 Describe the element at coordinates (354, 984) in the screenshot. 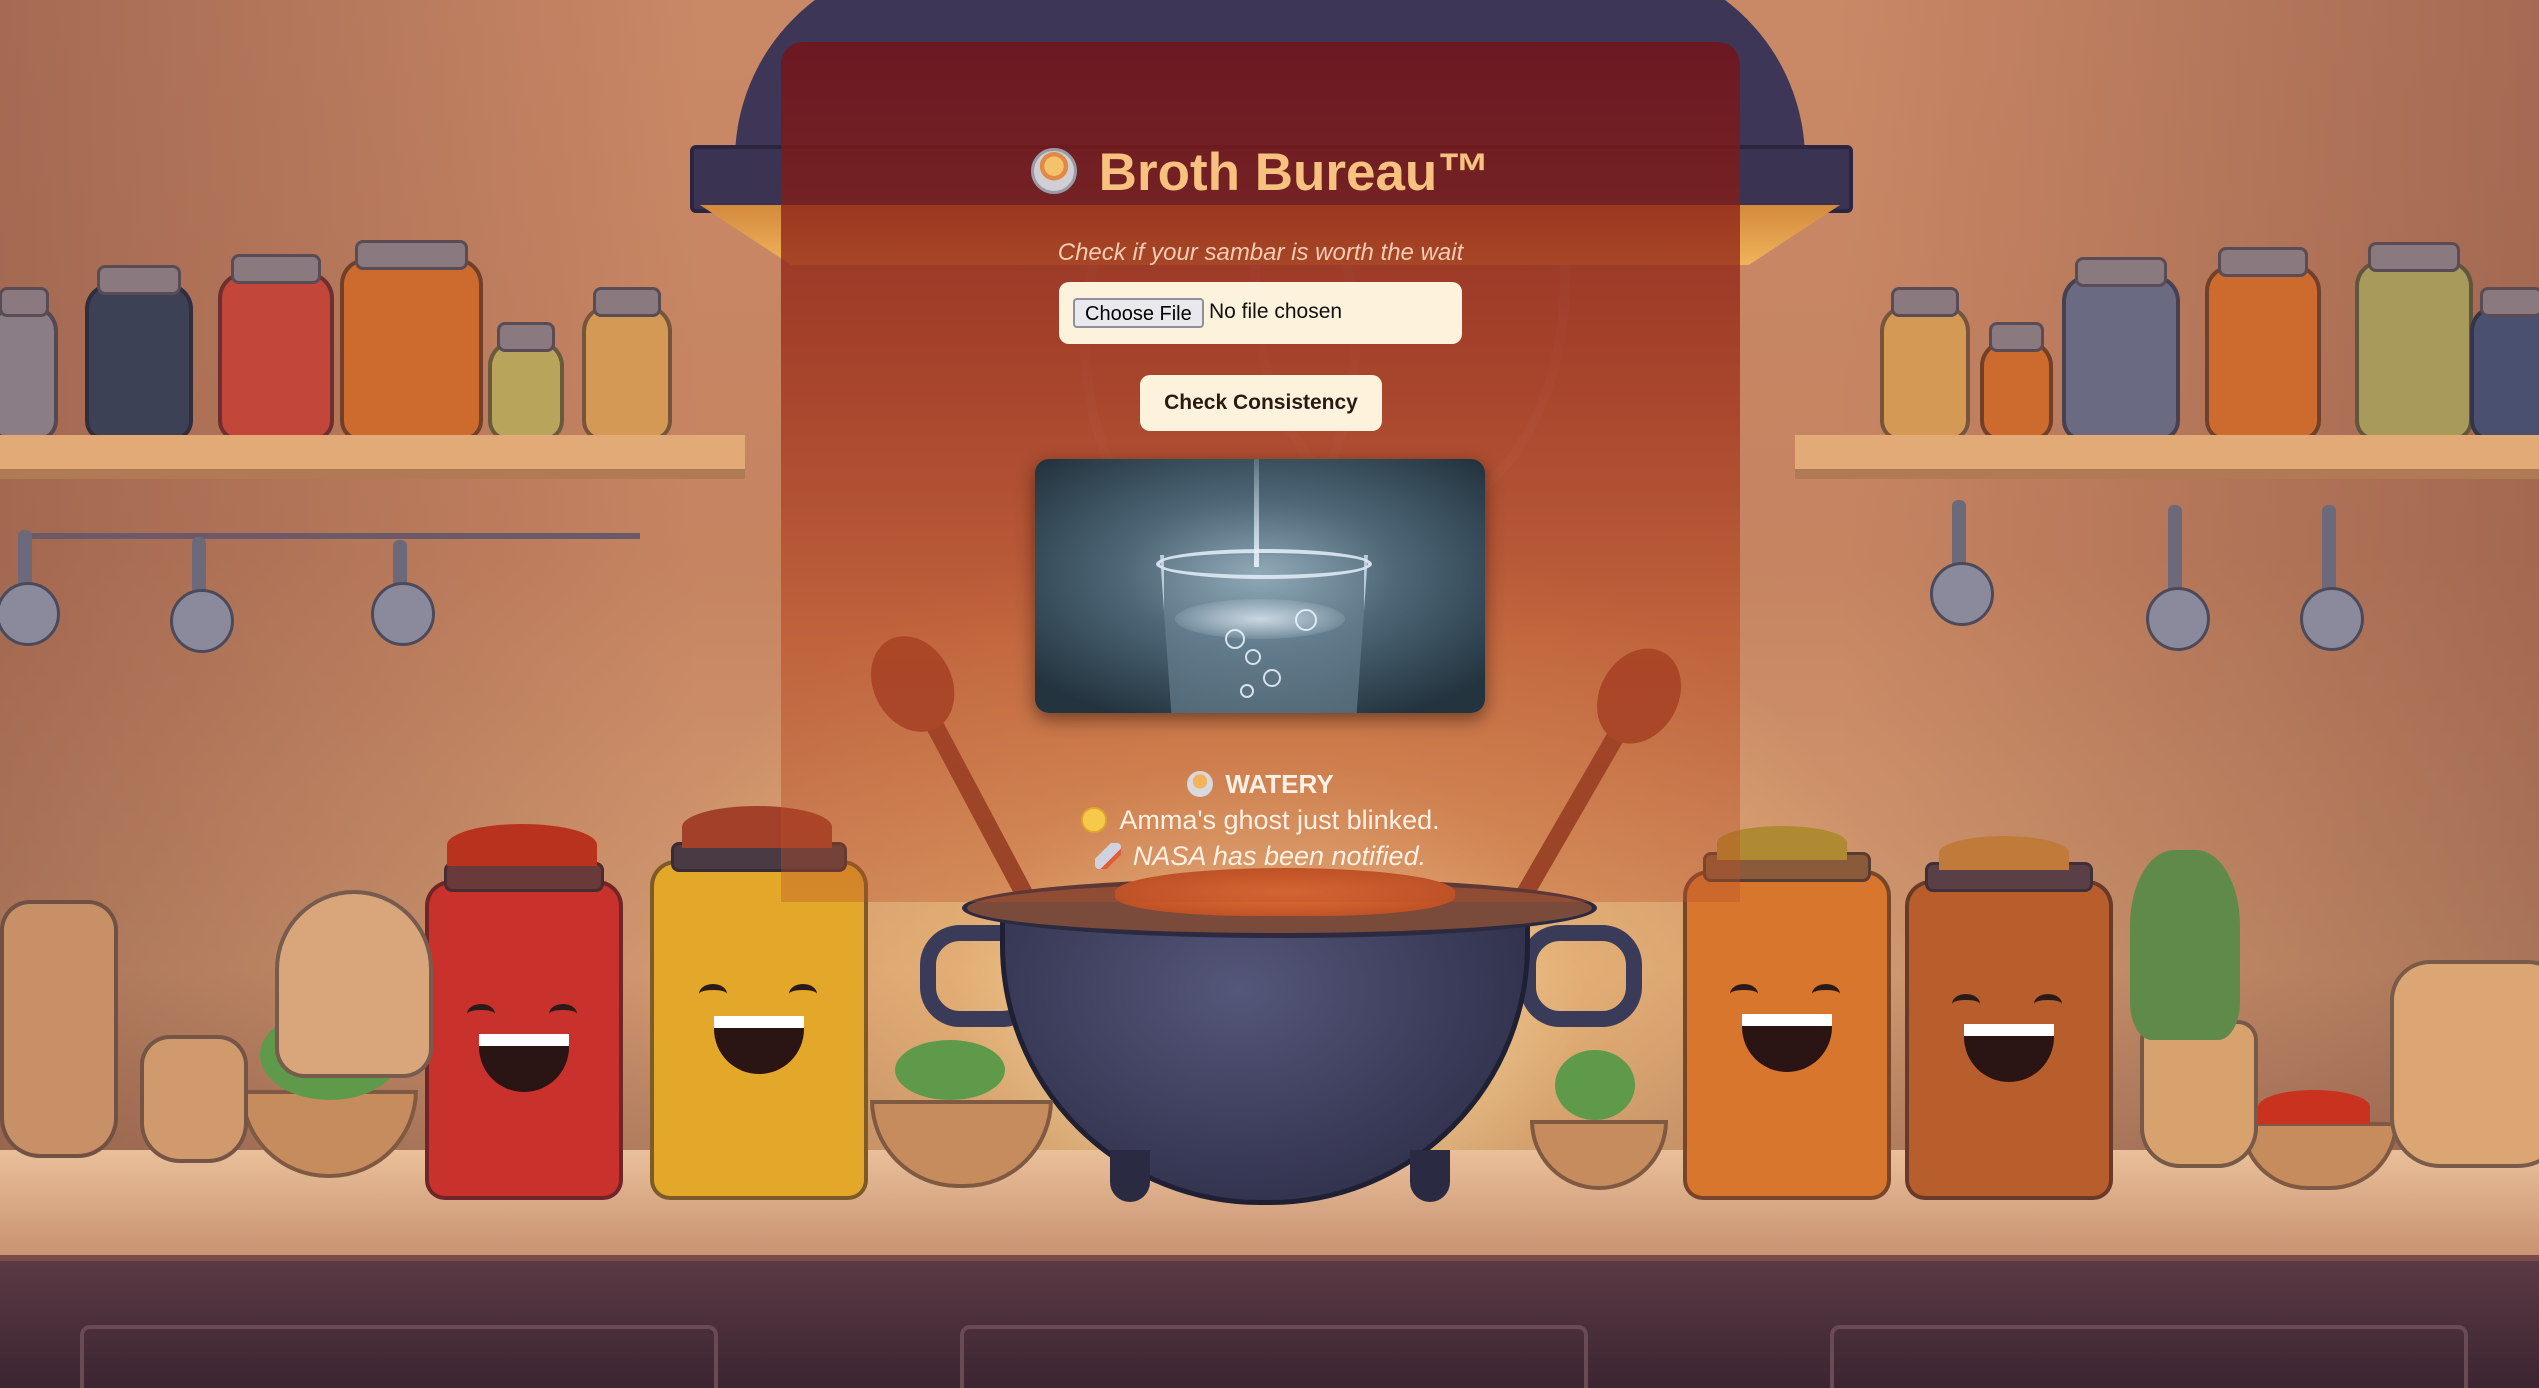

I see `ceramic-jar` at that location.